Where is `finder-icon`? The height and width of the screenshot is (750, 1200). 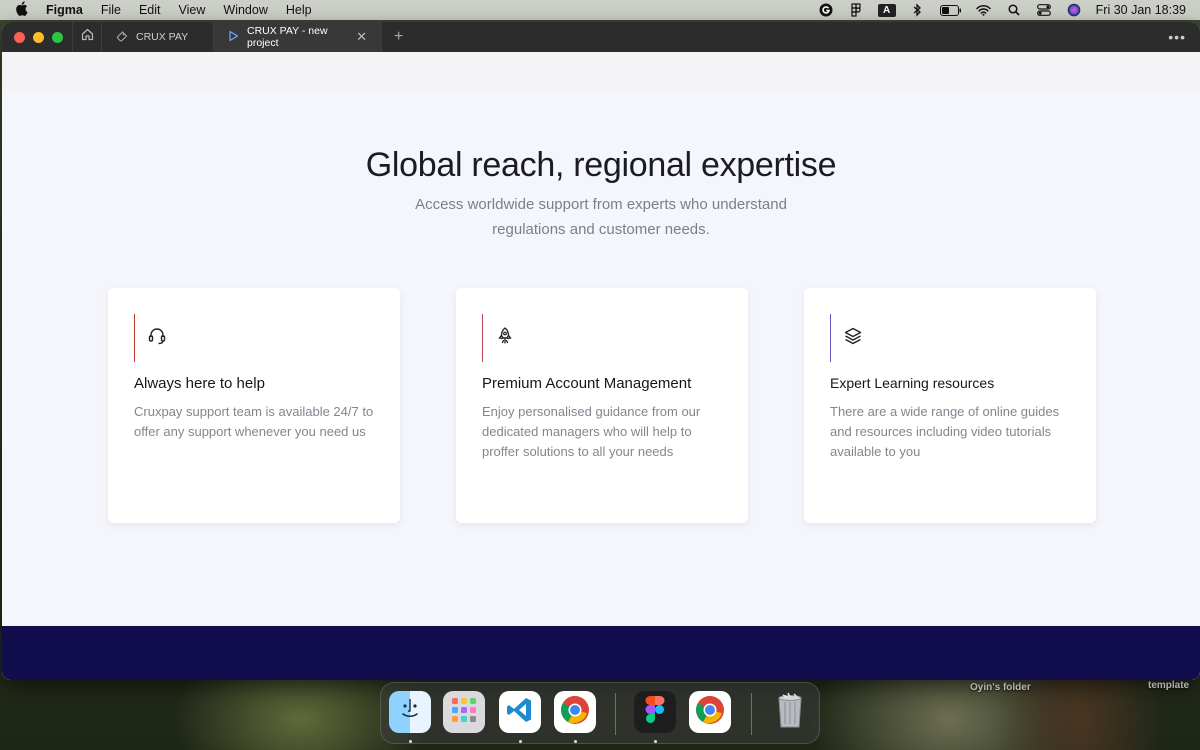
finder-icon is located at coordinates (410, 712).